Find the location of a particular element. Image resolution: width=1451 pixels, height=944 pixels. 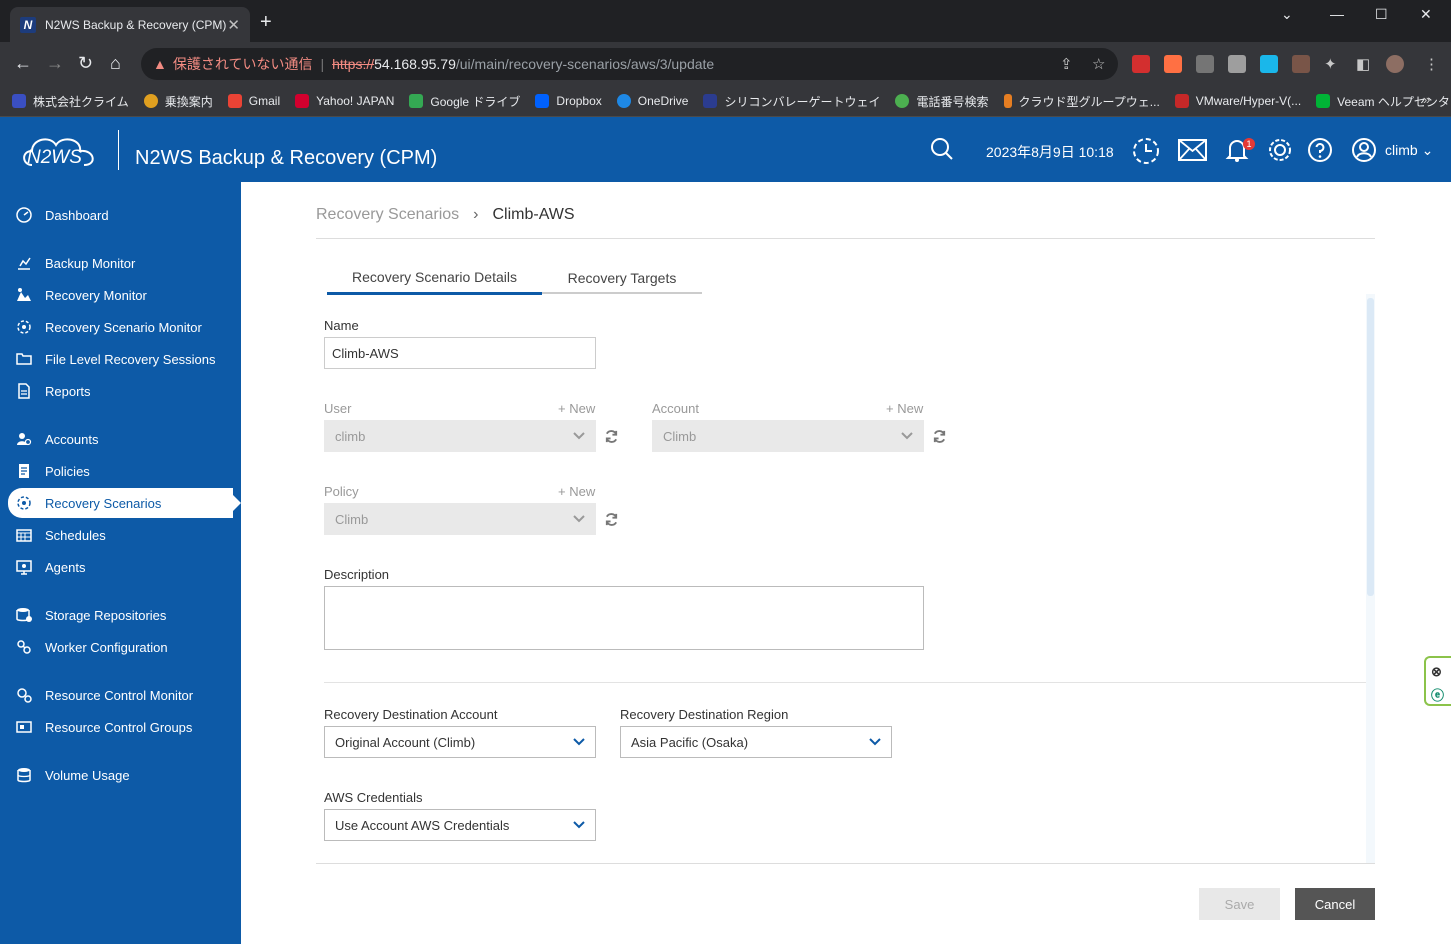

agent-icon is located at coordinates (24, 567).